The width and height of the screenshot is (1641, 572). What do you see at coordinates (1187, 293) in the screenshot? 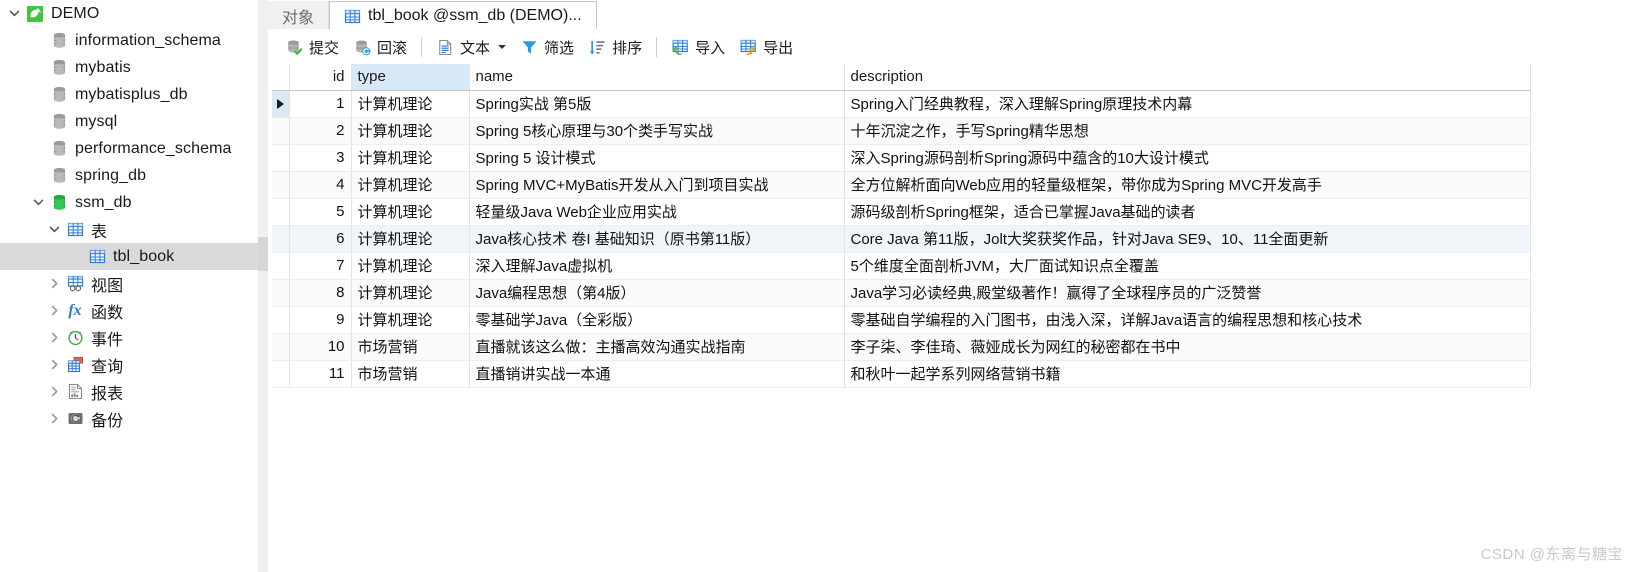
I see `cell-description: Java学习必读经典,殿堂级著作！赢得了全球程序员的广泛赞誉` at bounding box center [1187, 293].